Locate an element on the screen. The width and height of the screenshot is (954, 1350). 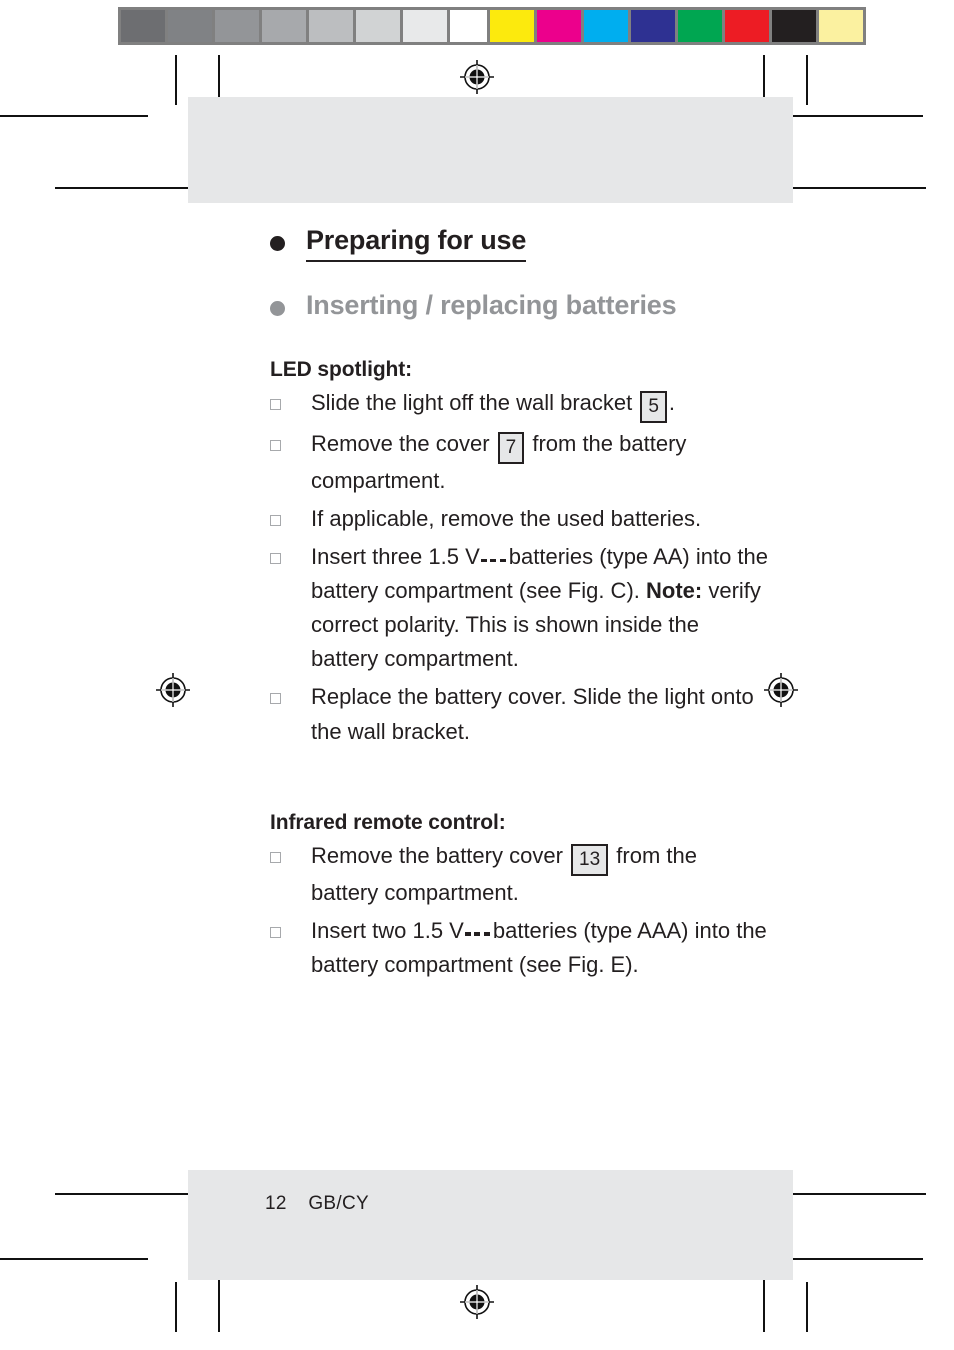
crop-mark-left-bottom-h is located at coordinates (74, 1259).